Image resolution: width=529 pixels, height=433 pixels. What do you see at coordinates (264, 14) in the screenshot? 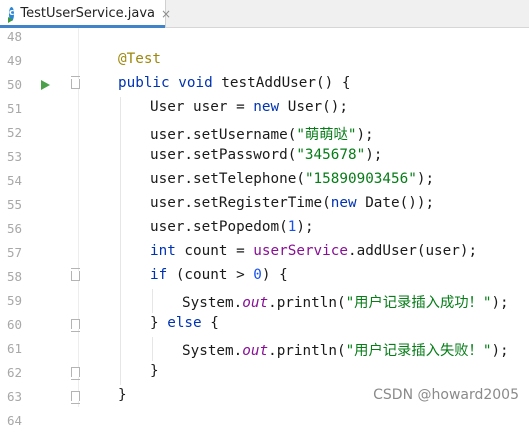
I see `editor-tab-bar: c TestUserService.java ×` at bounding box center [264, 14].